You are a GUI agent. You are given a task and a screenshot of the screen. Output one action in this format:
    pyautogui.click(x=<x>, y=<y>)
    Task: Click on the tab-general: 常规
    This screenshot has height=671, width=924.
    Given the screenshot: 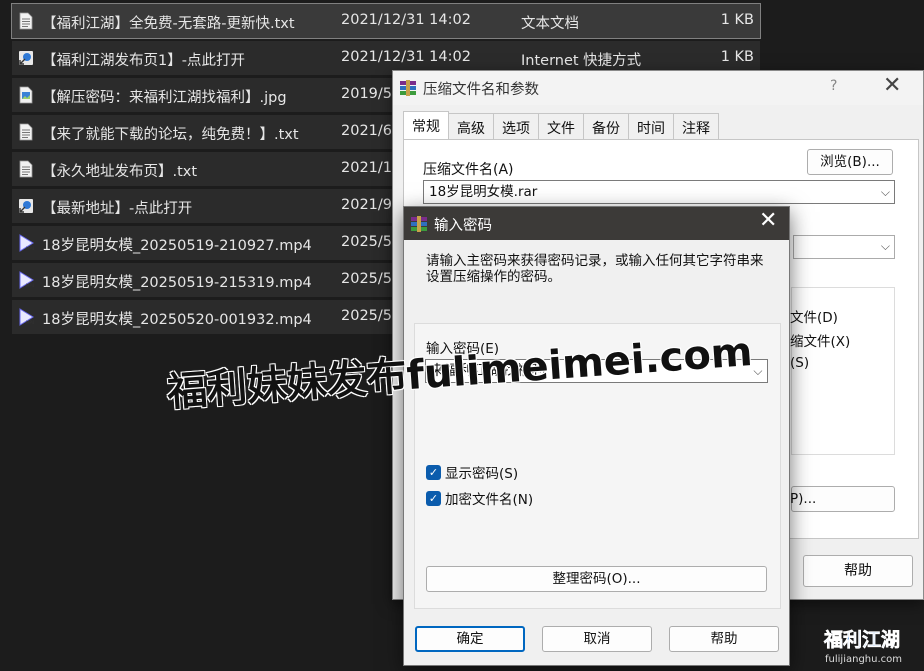 What is the action you would take?
    pyautogui.click(x=426, y=125)
    